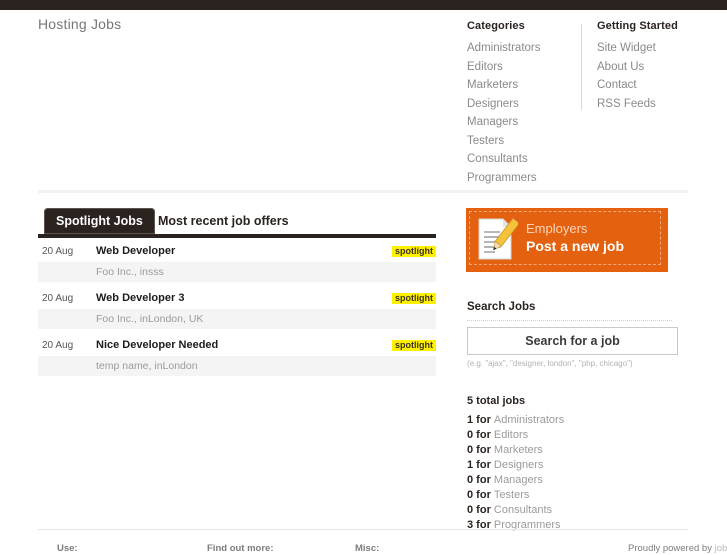 The width and height of the screenshot is (727, 555). Describe the element at coordinates (363, 5) in the screenshot. I see `top-bar` at that location.